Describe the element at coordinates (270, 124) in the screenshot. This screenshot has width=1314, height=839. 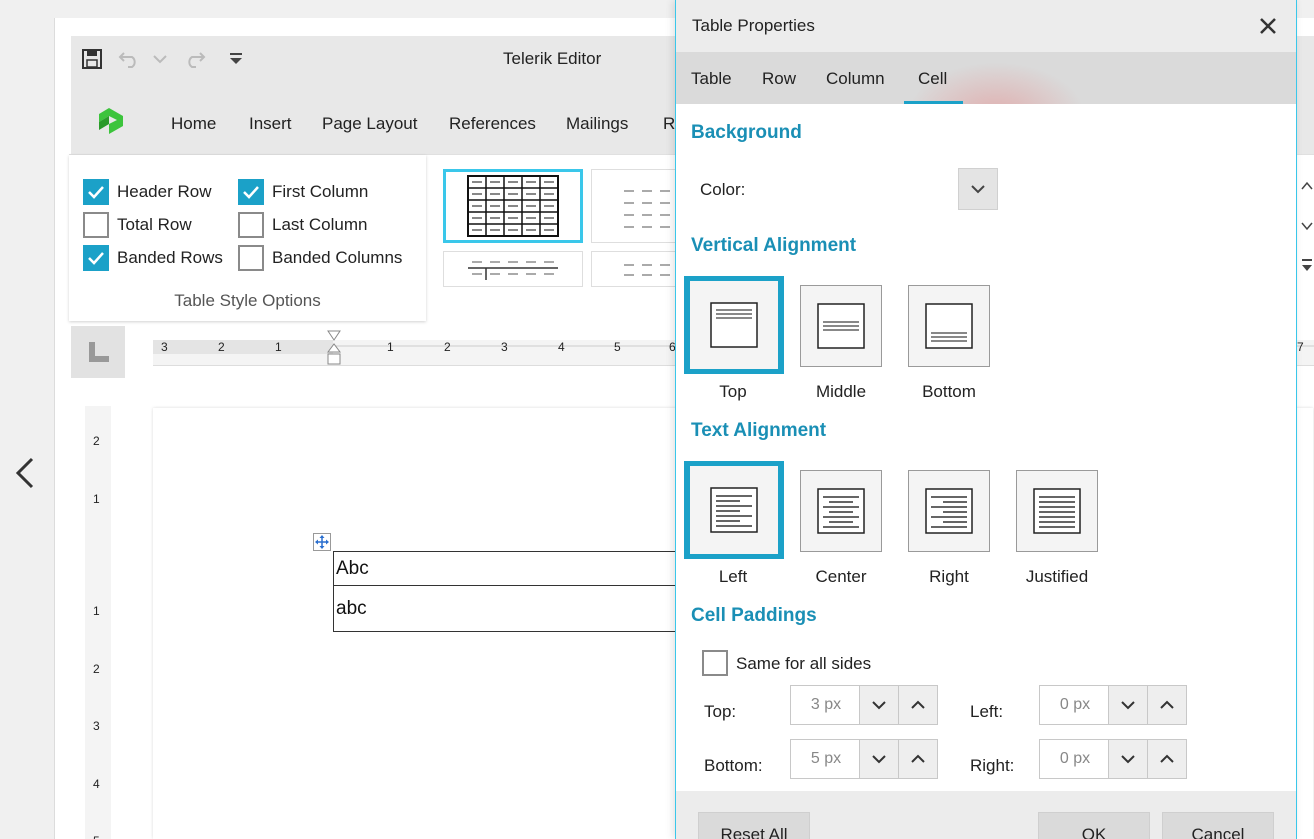
I see `ribbon-tab-insert: Insert` at that location.